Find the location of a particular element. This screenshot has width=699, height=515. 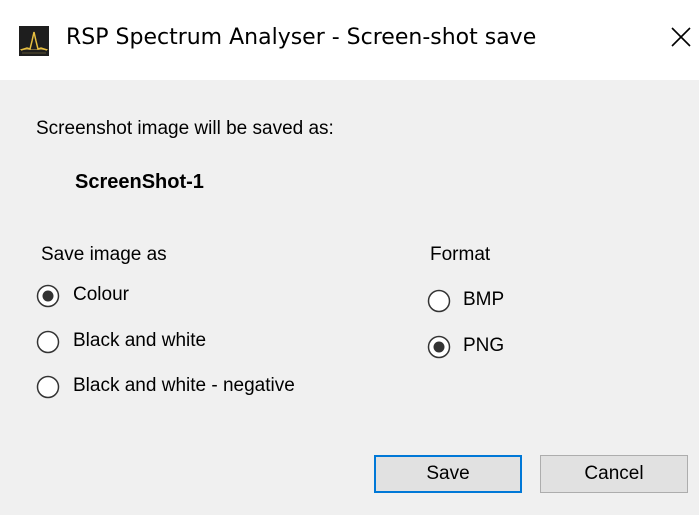

radio-bmp-label: BMP is located at coordinates (484, 299).